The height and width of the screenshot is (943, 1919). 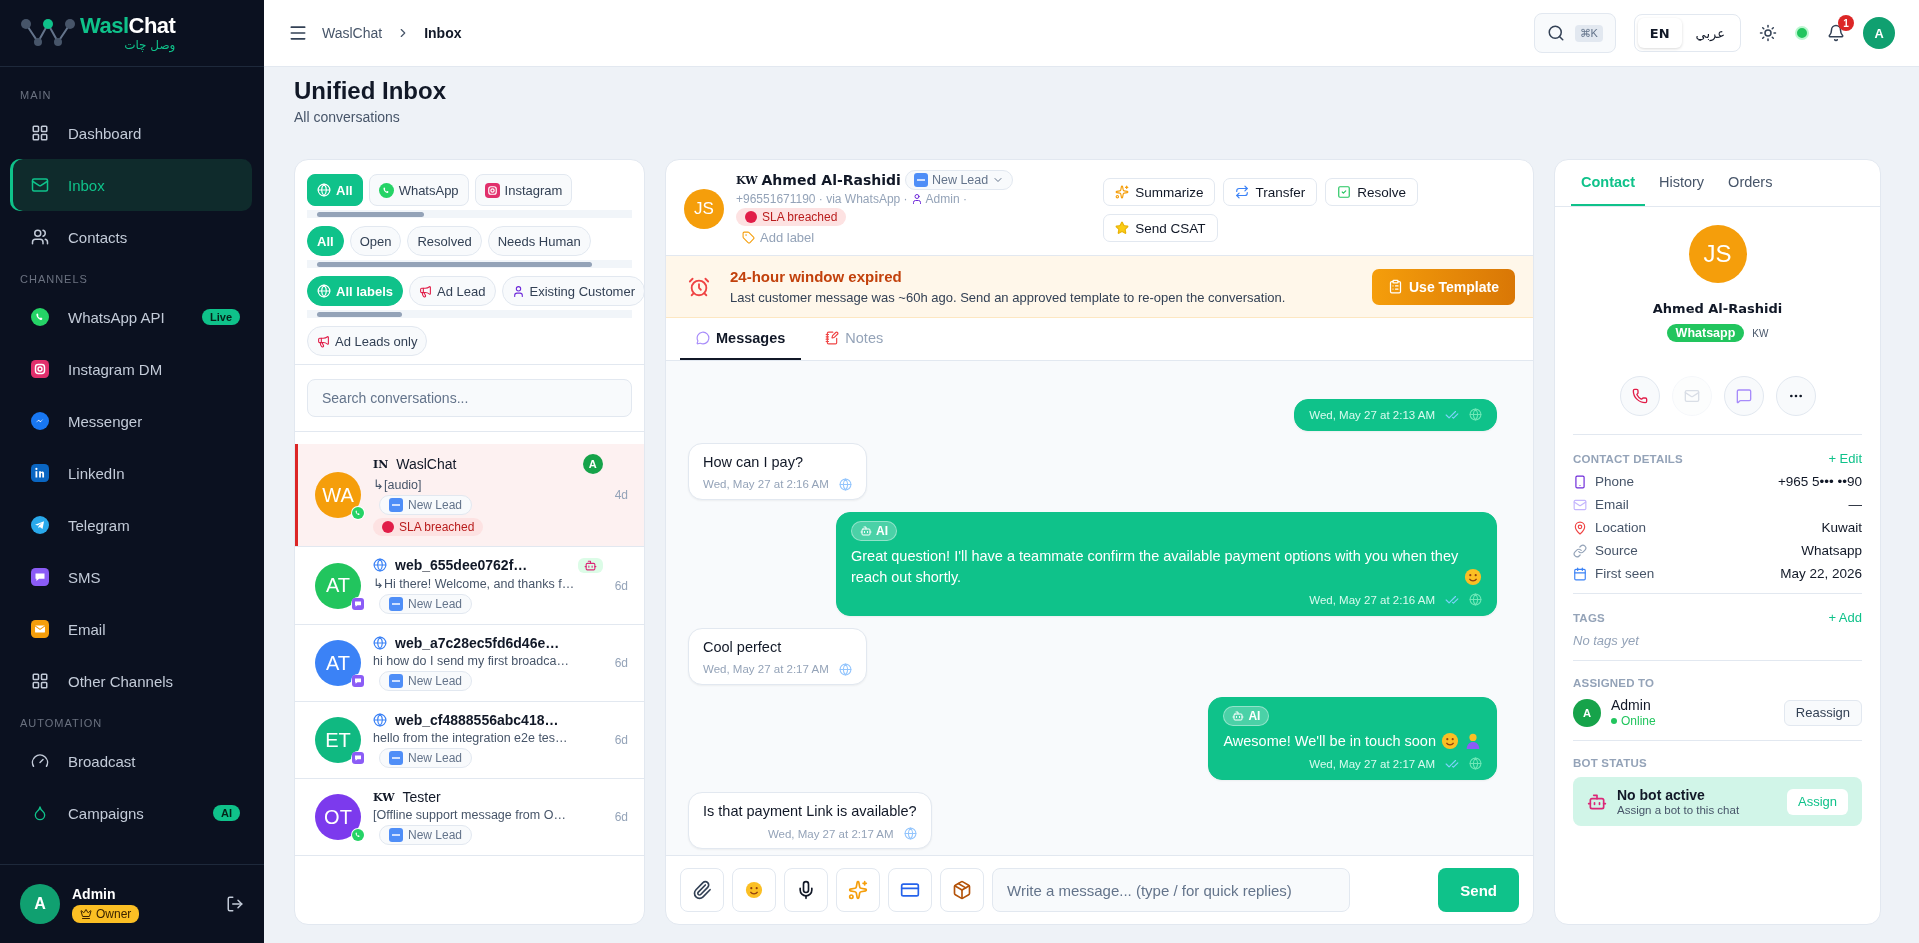 I want to click on banner-title: 24-hour window expired, so click(x=816, y=276).